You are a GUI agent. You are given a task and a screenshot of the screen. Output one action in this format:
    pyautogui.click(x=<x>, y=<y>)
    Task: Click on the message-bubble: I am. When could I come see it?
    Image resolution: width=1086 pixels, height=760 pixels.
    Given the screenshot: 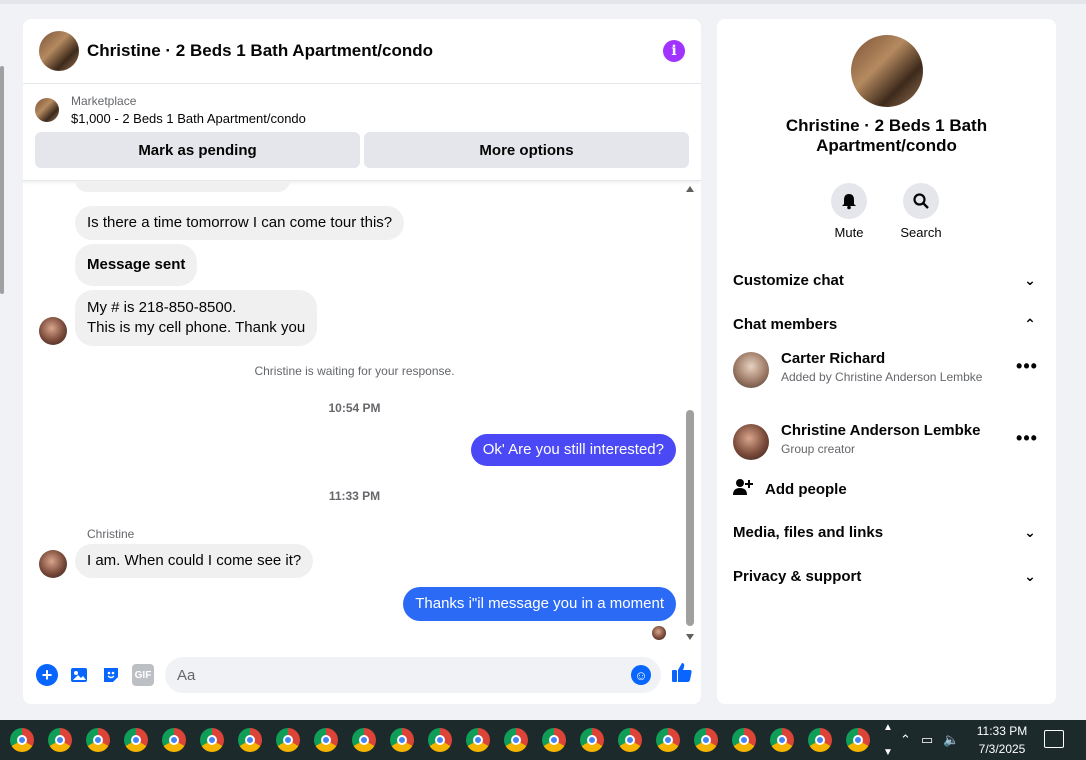 What is the action you would take?
    pyautogui.click(x=194, y=561)
    